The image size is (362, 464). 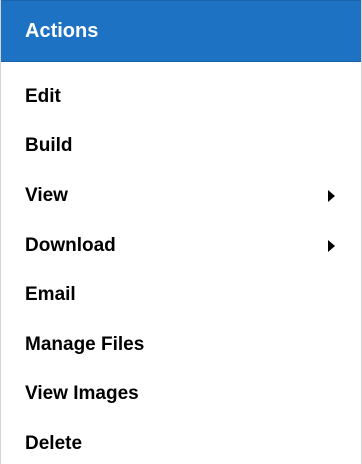 What do you see at coordinates (181, 147) in the screenshot?
I see `menu-item-build: Build` at bounding box center [181, 147].